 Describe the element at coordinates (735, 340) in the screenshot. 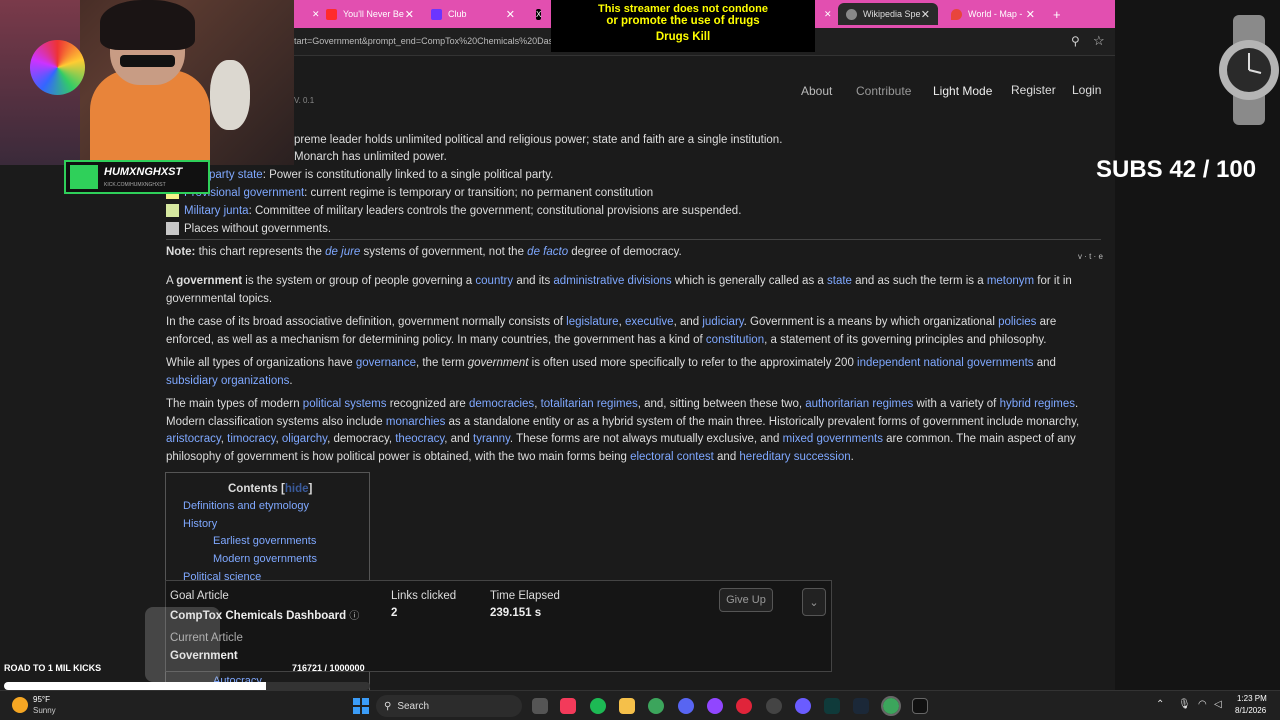

I see `link-constitution: constitution` at that location.